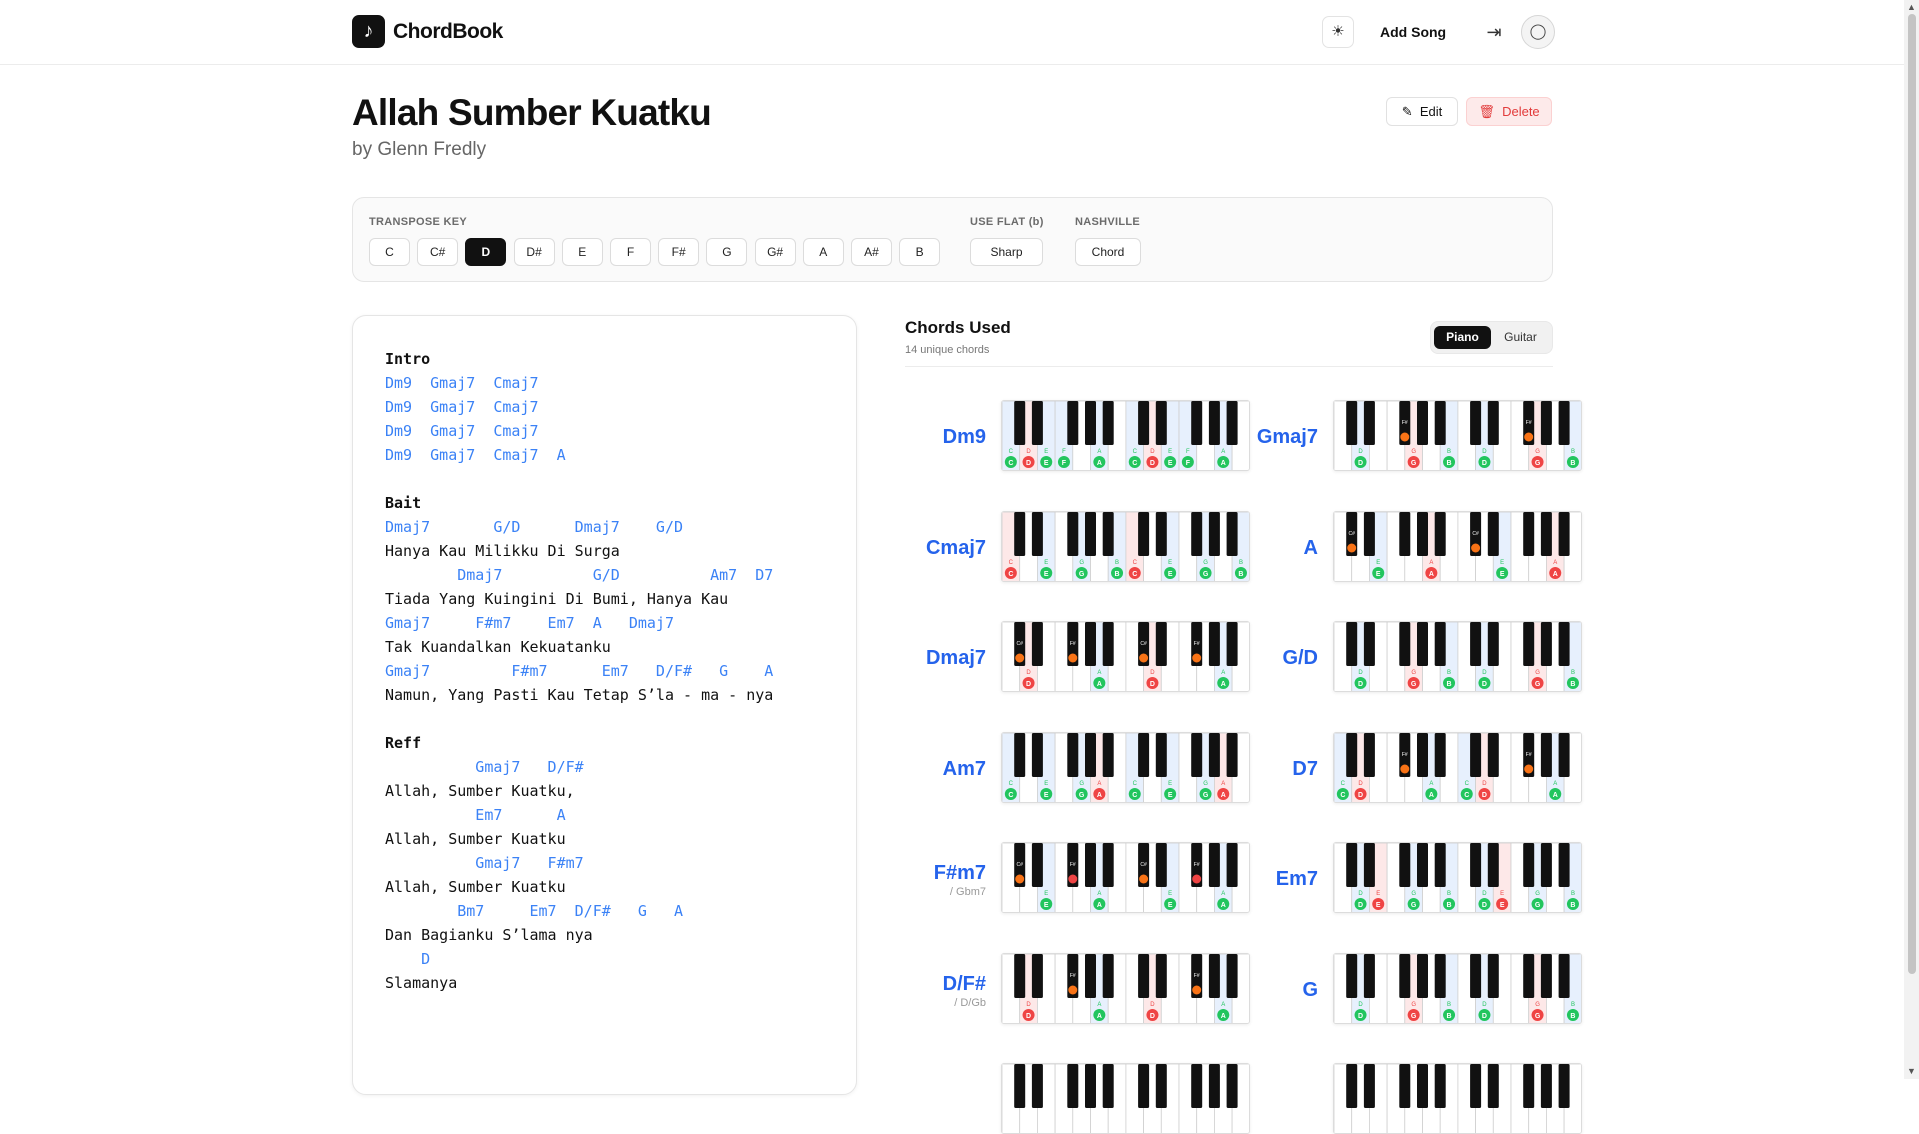  What do you see at coordinates (534, 252) in the screenshot?
I see `key-button-d-sharp: D#` at bounding box center [534, 252].